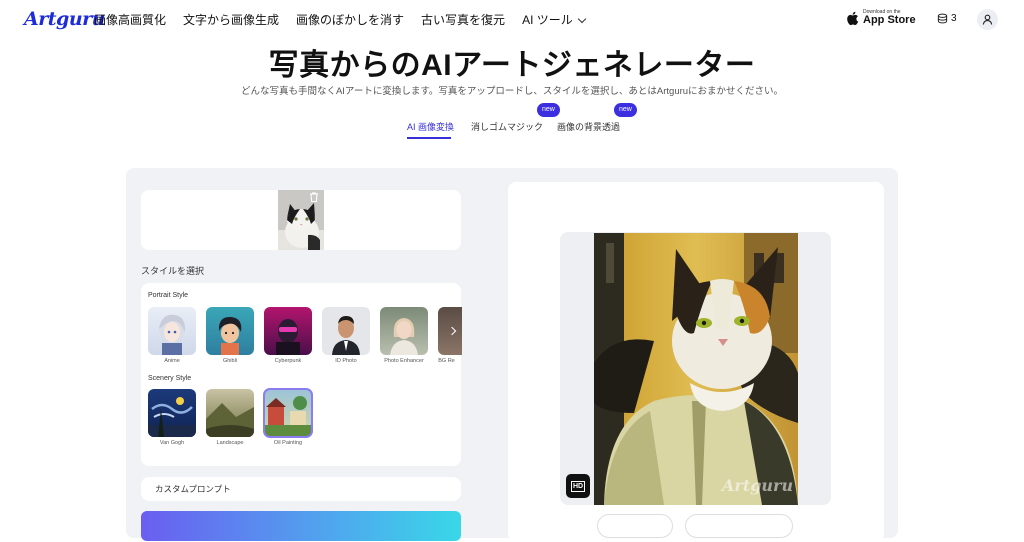 This screenshot has width=1024, height=542. What do you see at coordinates (404, 361) in the screenshot?
I see `style-name: Photo Enhancer` at bounding box center [404, 361].